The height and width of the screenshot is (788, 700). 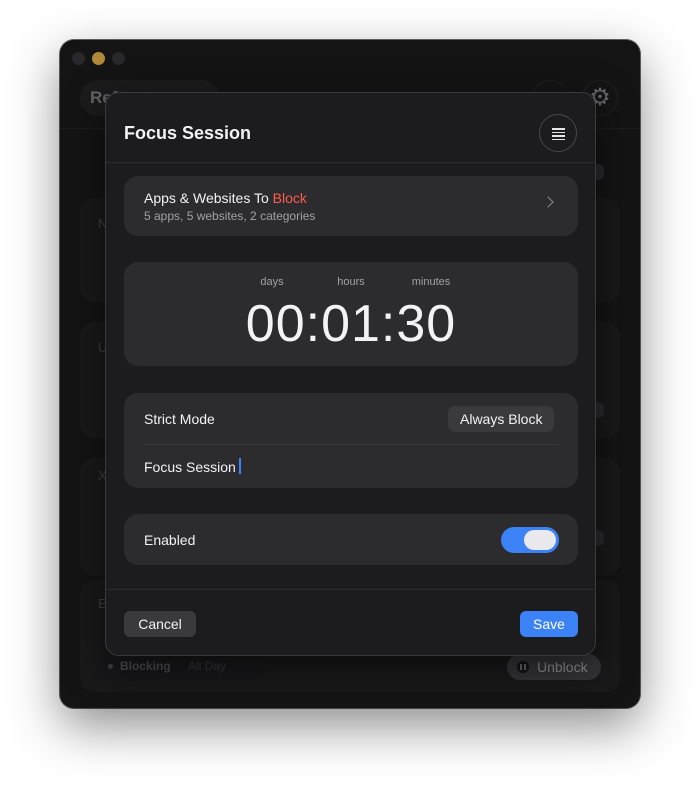 I want to click on apps-websites-subtitle: 5 apps, 5 websites, 2 categories, so click(x=230, y=216).